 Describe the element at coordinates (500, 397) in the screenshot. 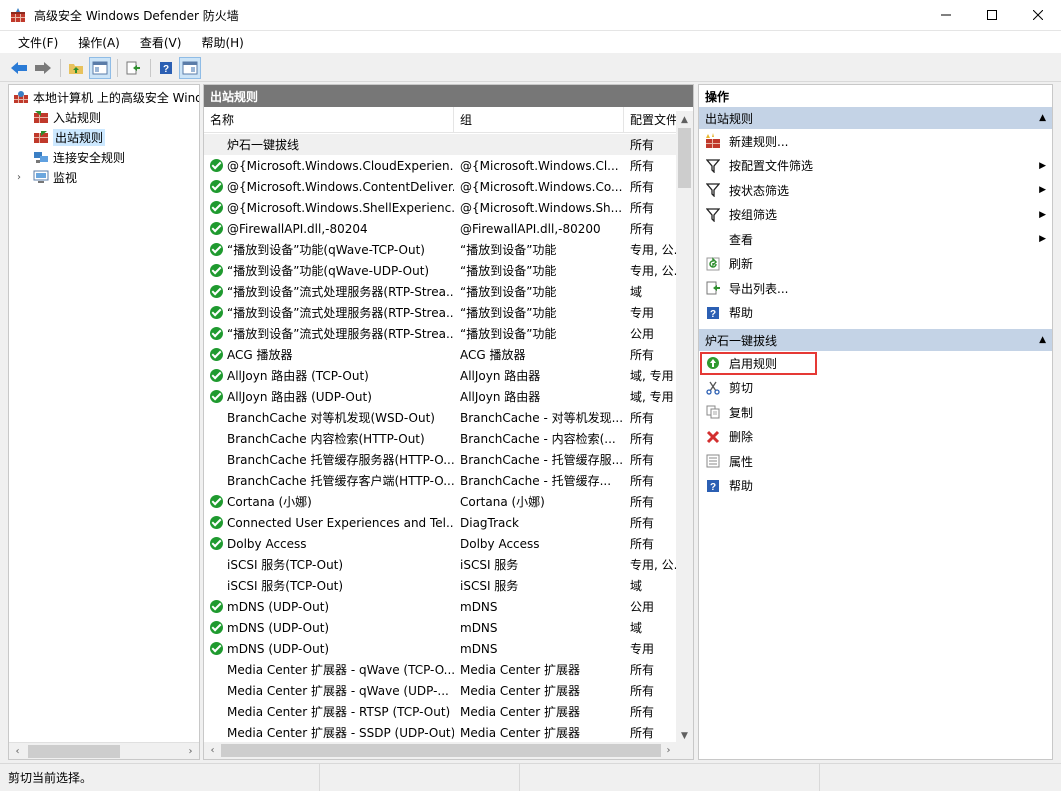

I see `cell-group: AllJoyn 路由器` at that location.